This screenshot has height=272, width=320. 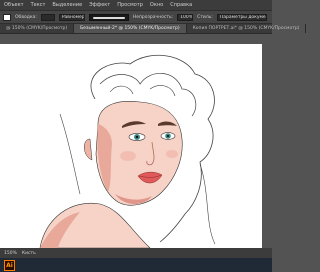 I want to click on stroke-weight-field, so click(x=47, y=17).